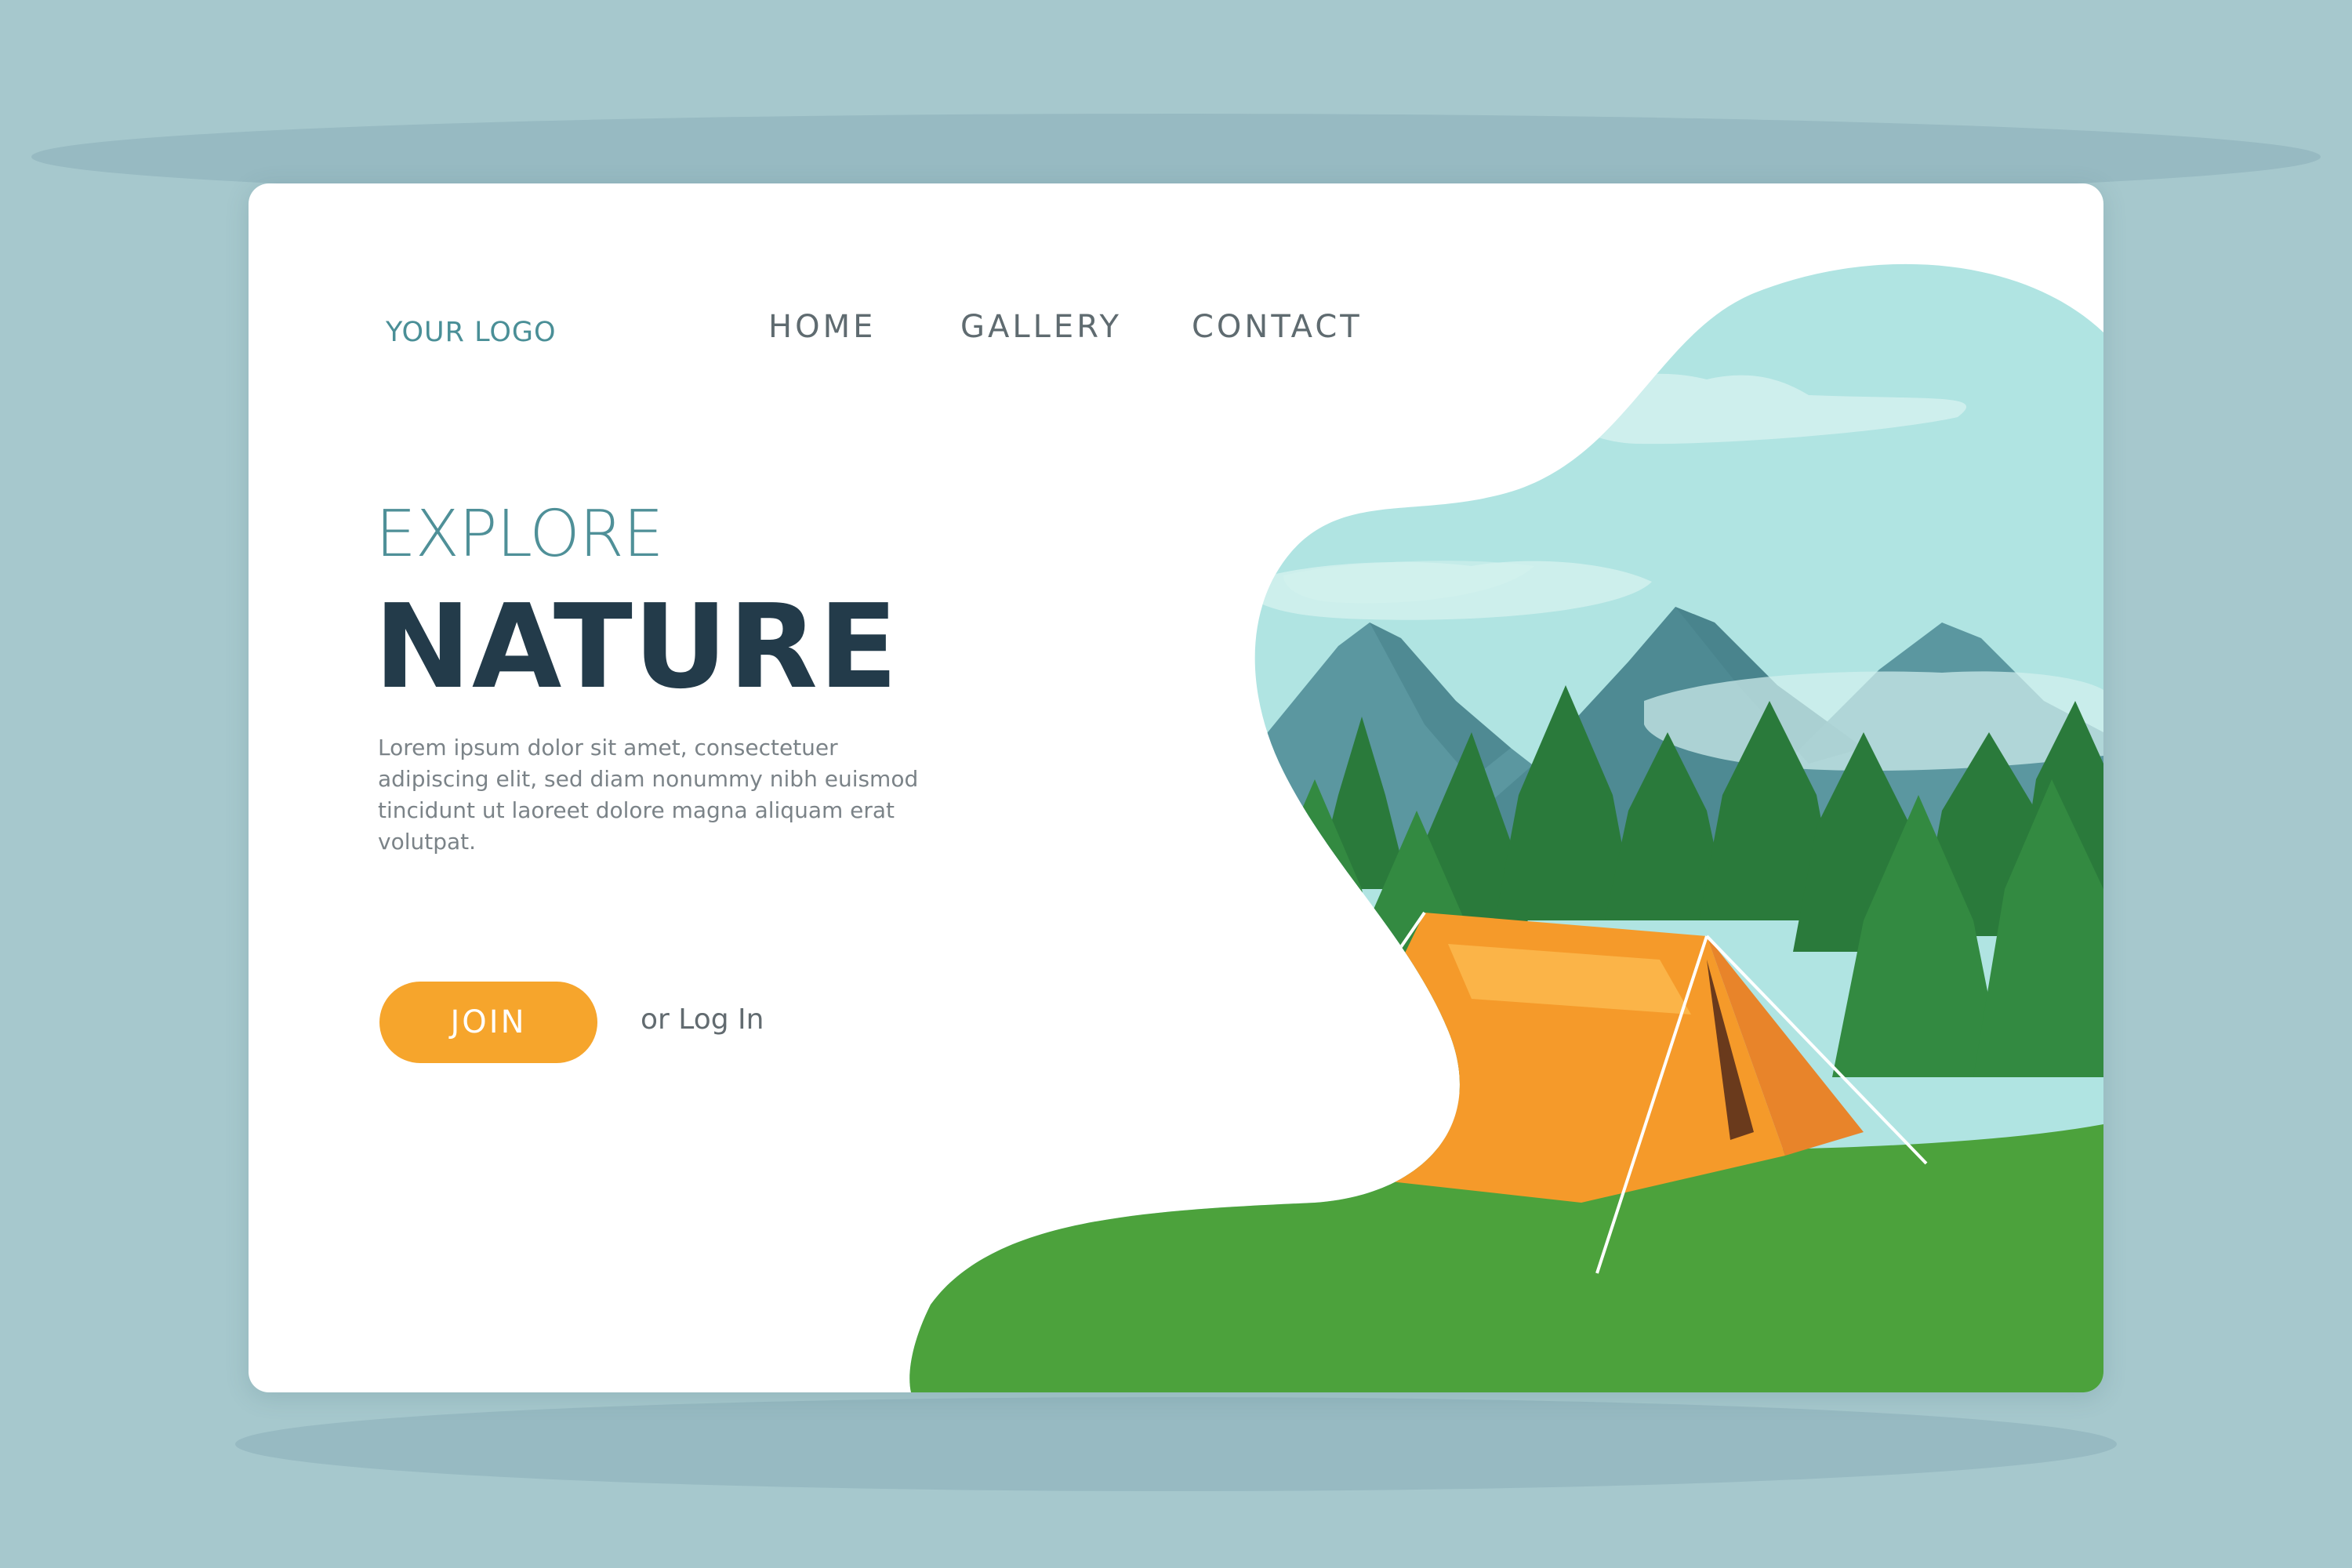  Describe the element at coordinates (702, 1020) in the screenshot. I see `login-link: or Log In` at that location.